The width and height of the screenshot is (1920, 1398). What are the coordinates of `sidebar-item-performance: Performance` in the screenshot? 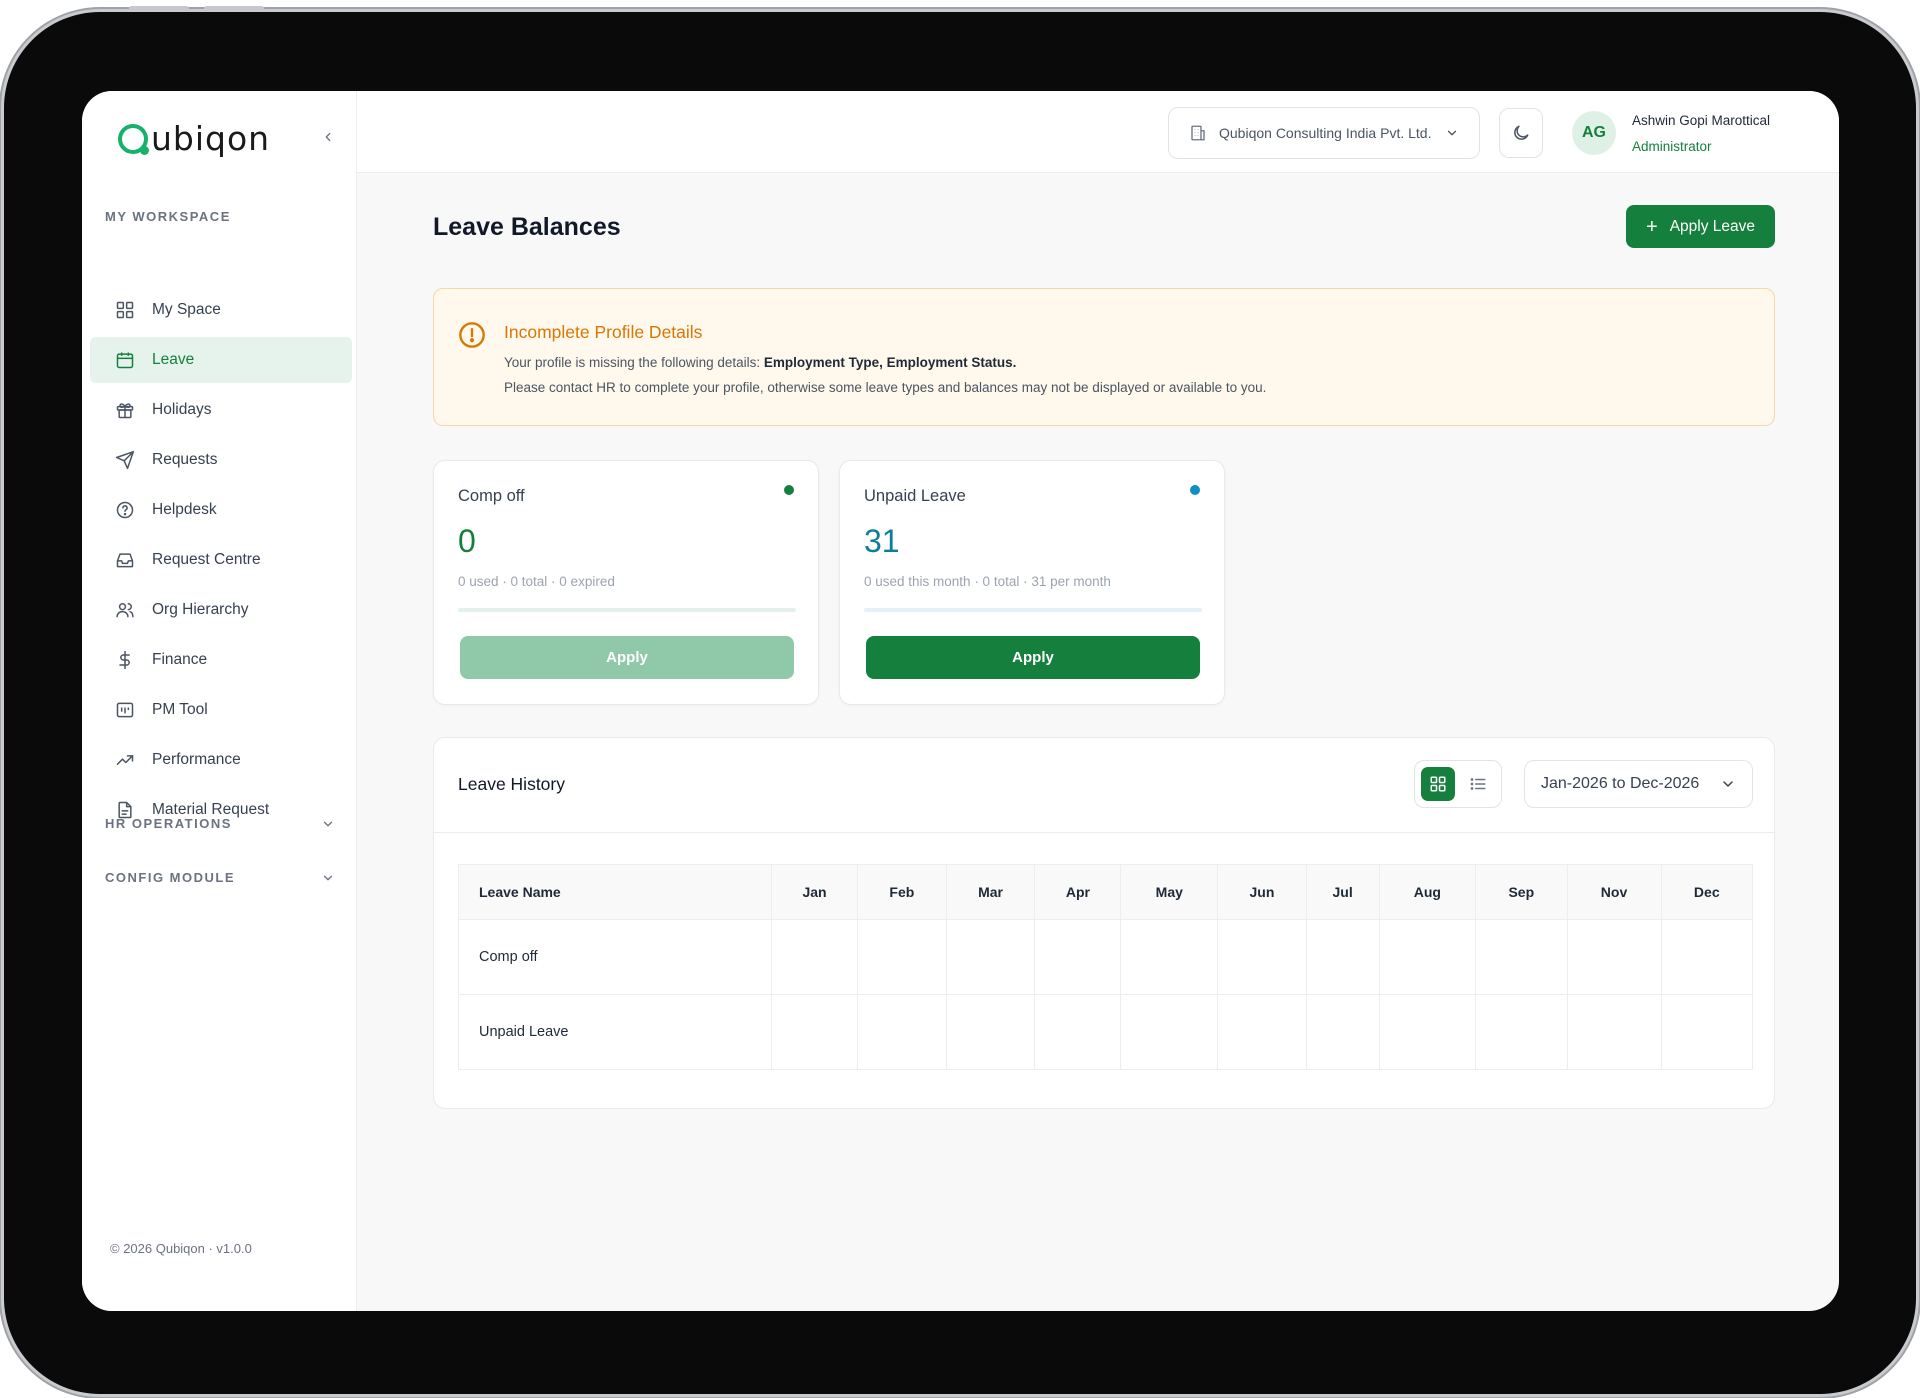 It's located at (221, 760).